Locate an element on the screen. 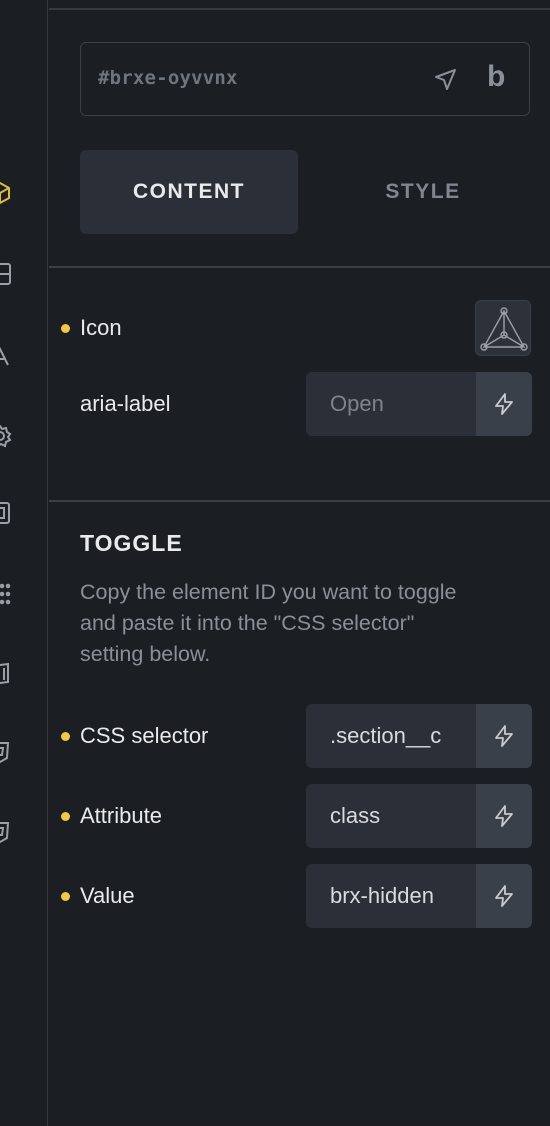 This screenshot has width=550, height=1126. css-selector-label: CSS selector is located at coordinates (144, 735).